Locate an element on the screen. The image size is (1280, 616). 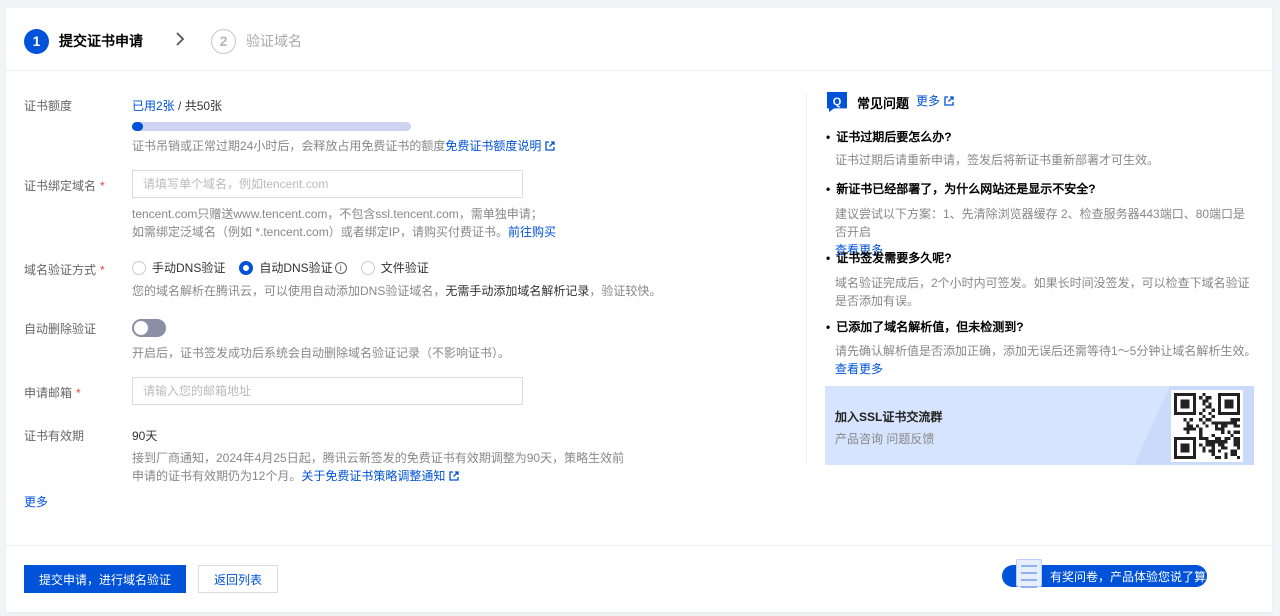
more-link: 更多 is located at coordinates (36, 501).